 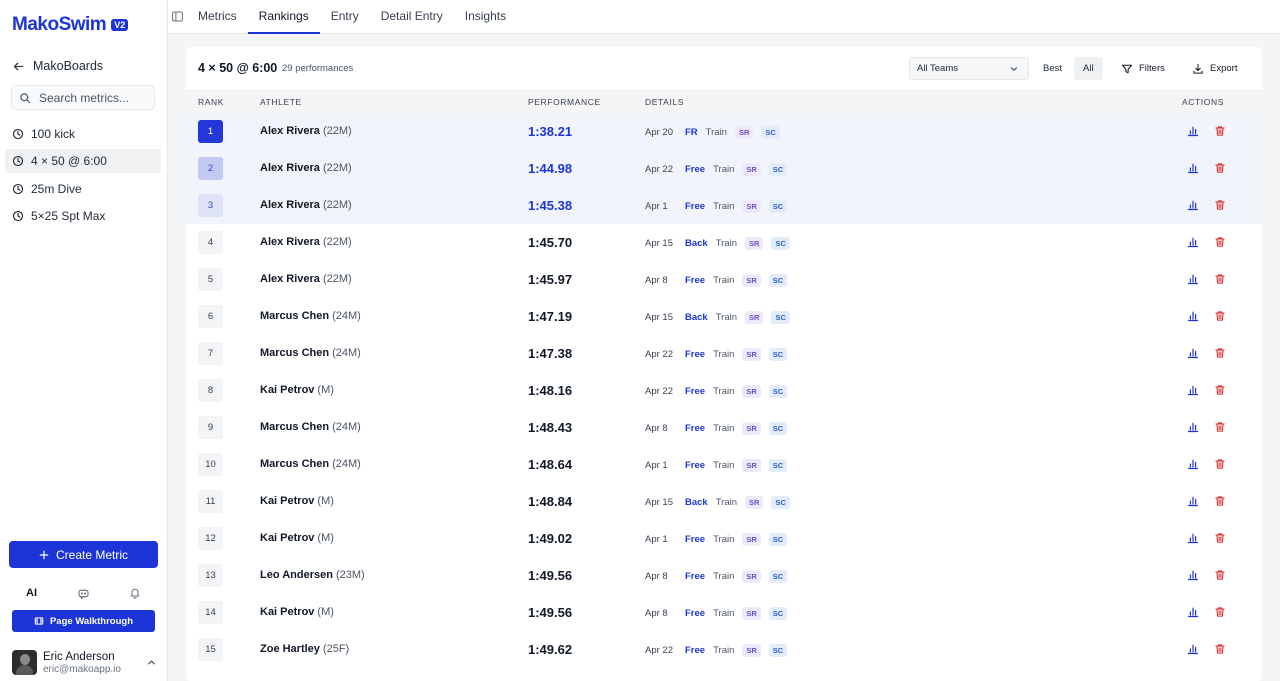 I want to click on metric-item-25m-dive: 25m Dive, so click(x=83, y=189).